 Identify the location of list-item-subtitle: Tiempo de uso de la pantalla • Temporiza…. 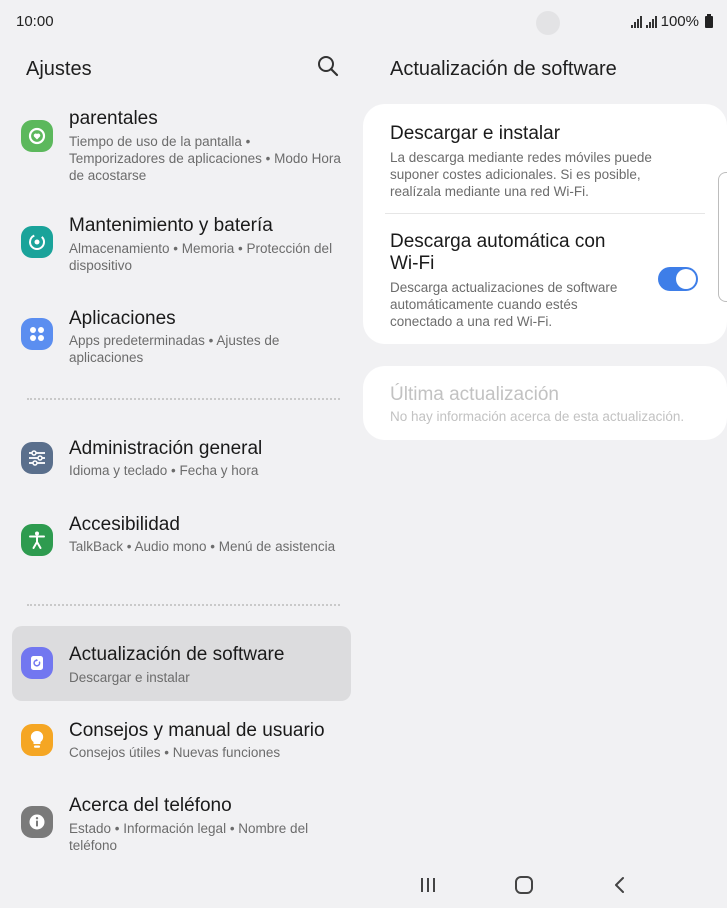
(205, 158).